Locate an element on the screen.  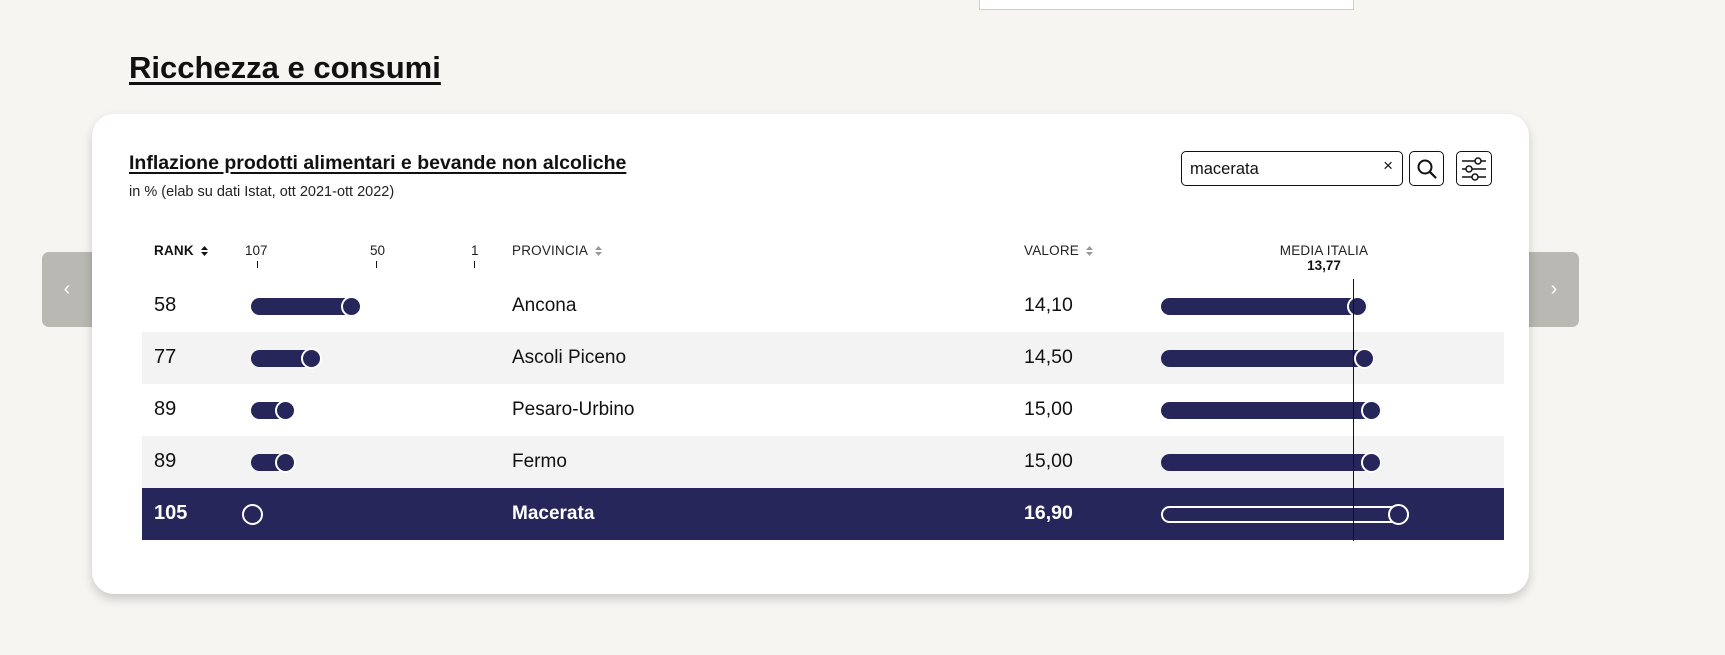
chevron-right-icon: › is located at coordinates (1554, 289).